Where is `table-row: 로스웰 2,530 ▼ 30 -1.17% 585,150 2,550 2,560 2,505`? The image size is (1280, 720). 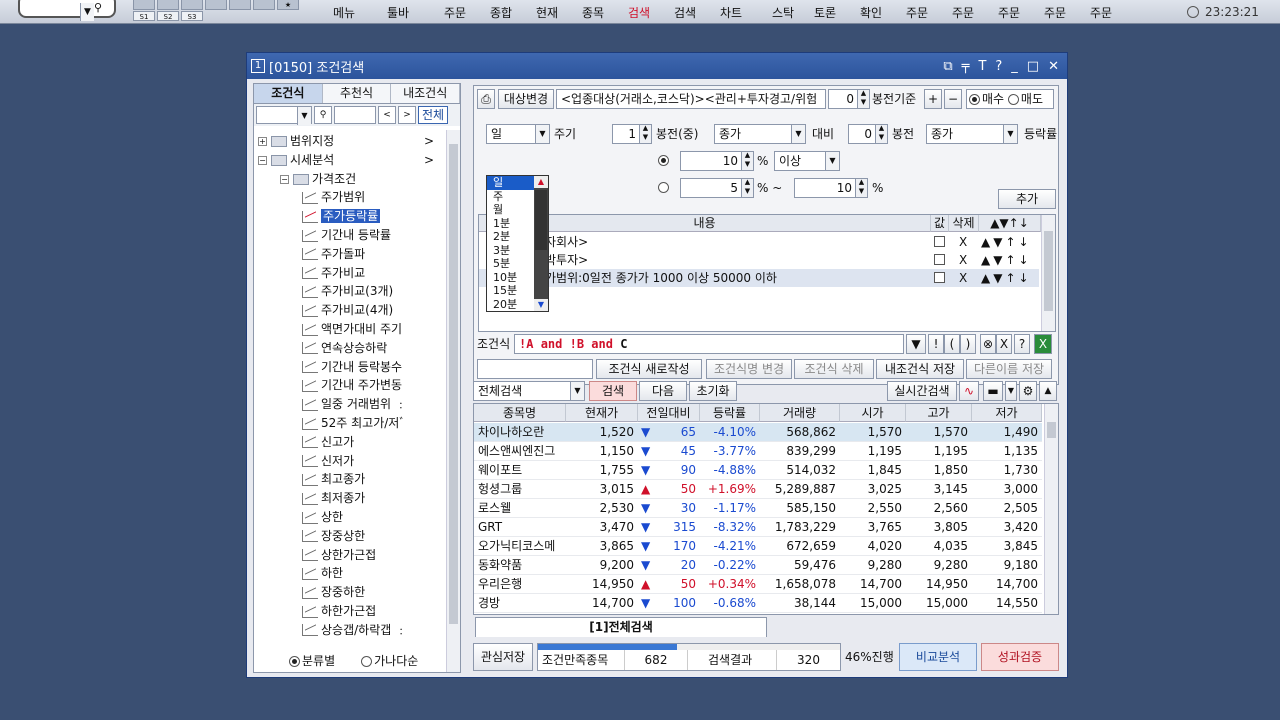 table-row: 로스웰 2,530 ▼ 30 -1.17% 585,150 2,550 2,560 2,505 is located at coordinates (758, 508).